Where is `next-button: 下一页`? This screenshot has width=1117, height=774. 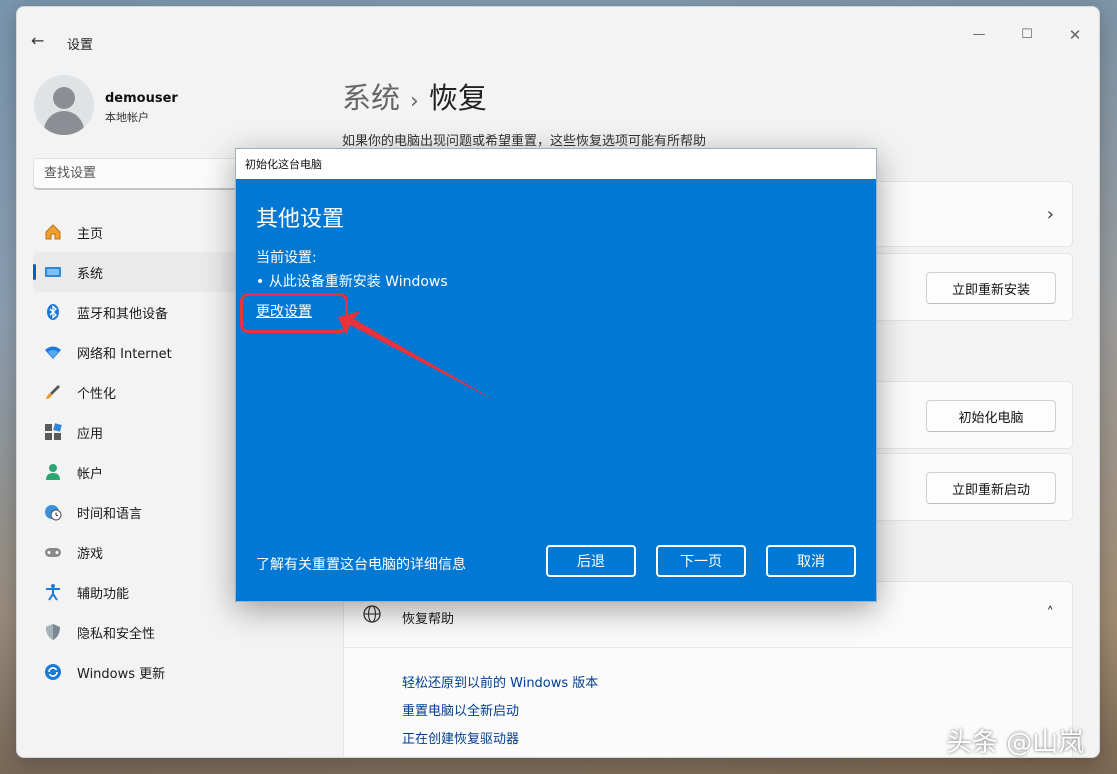 next-button: 下一页 is located at coordinates (701, 561).